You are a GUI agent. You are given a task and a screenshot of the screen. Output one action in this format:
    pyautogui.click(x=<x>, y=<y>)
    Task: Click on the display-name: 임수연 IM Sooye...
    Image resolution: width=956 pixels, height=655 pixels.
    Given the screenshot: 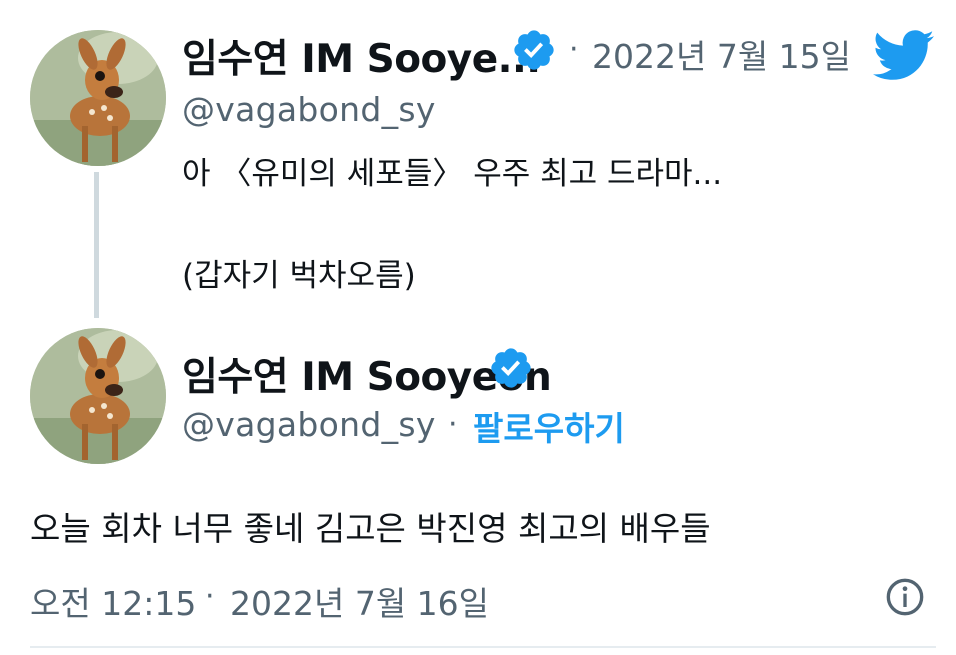 What is the action you would take?
    pyautogui.click(x=361, y=56)
    